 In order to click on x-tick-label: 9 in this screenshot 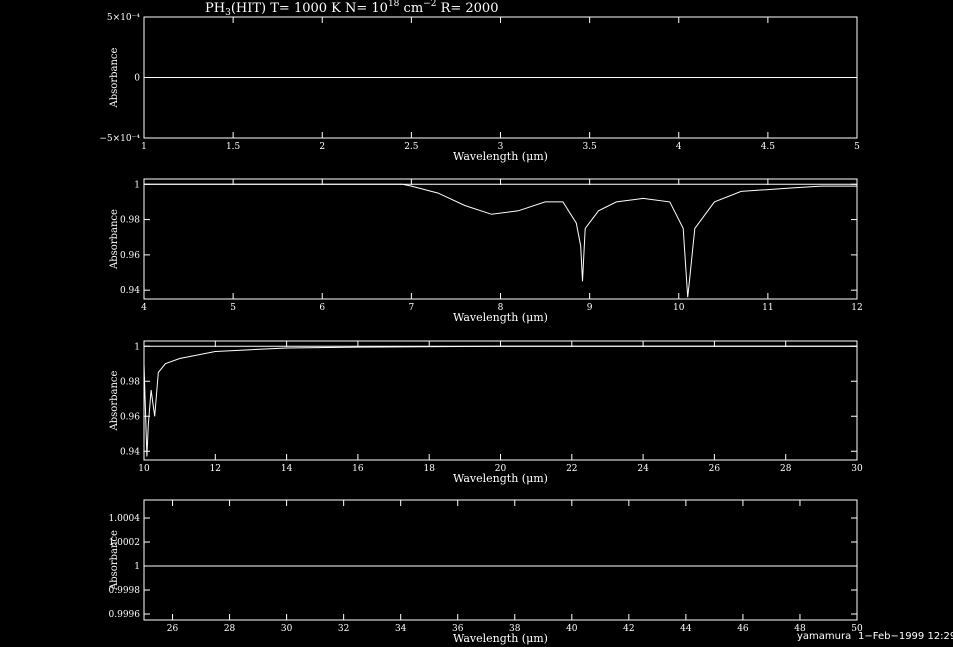, I will do `click(590, 308)`.